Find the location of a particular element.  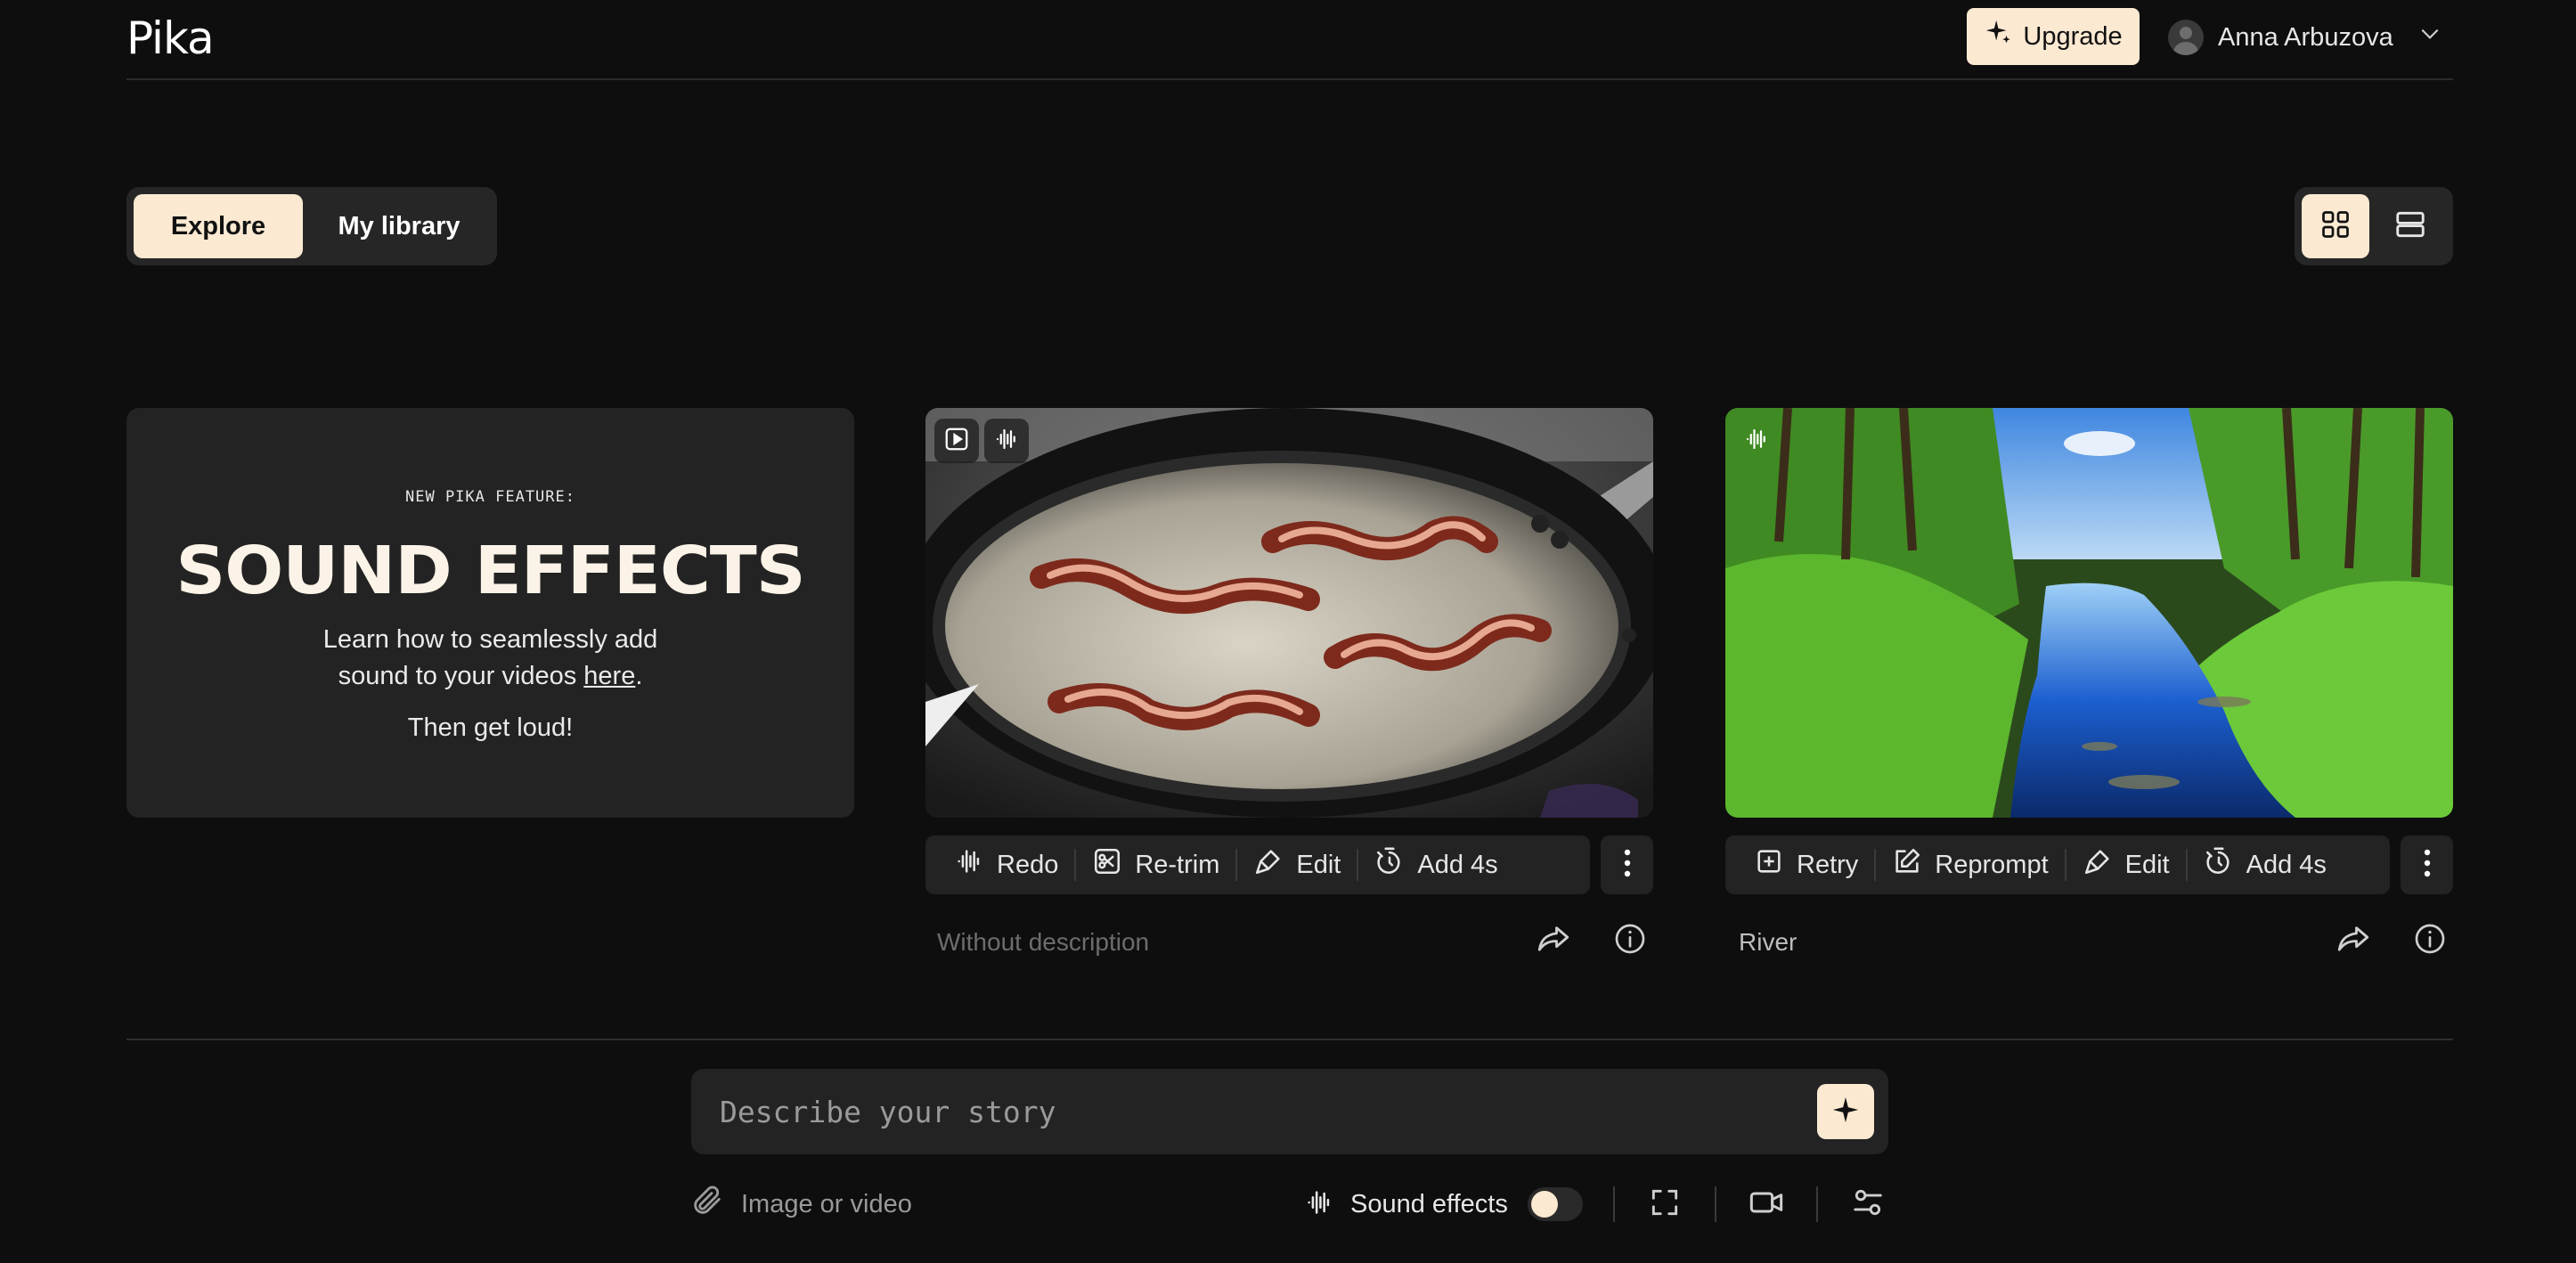

list-view-button is located at coordinates (2410, 226).